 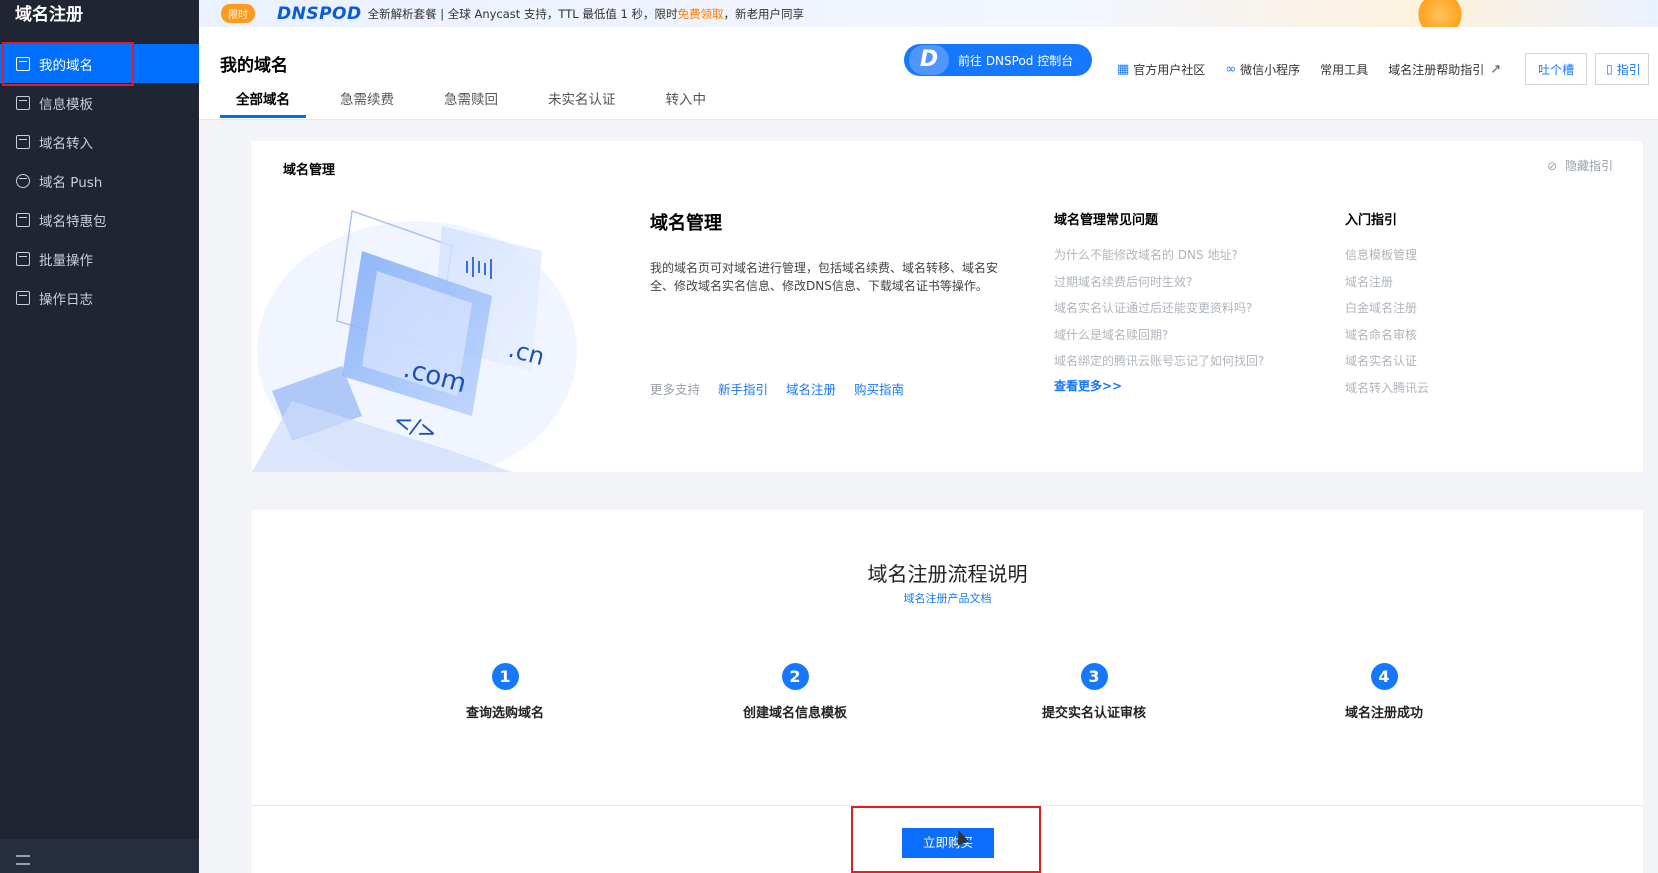 I want to click on miniprogram-link-label: 微信小程序, so click(x=1270, y=69).